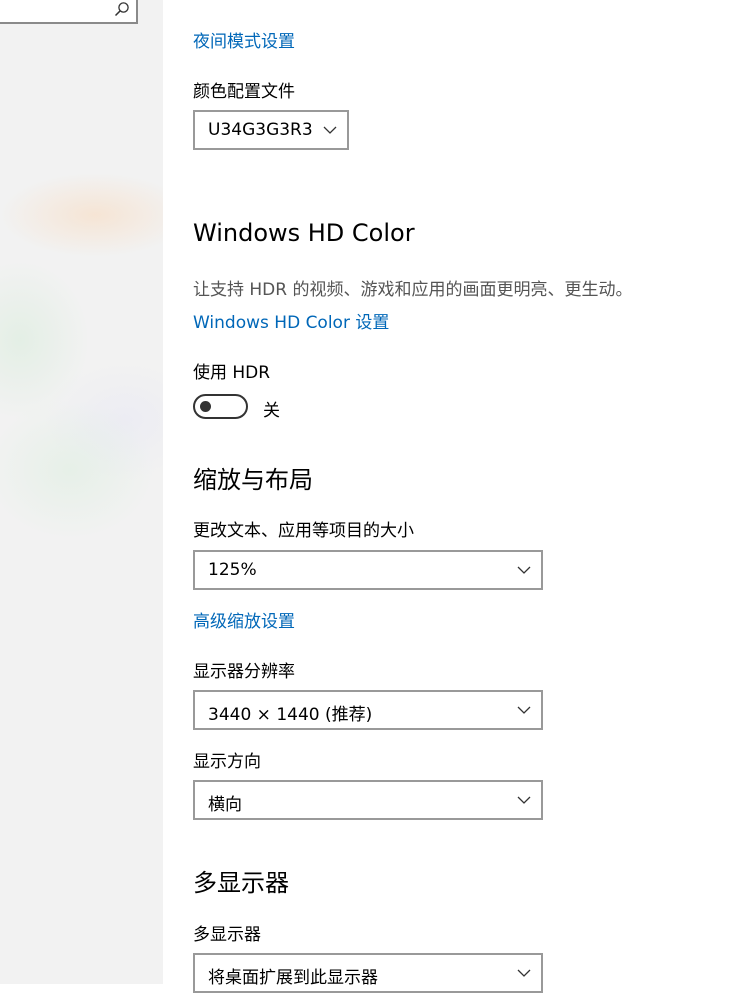  What do you see at coordinates (271, 411) in the screenshot?
I see `hdr-state-label: 关` at bounding box center [271, 411].